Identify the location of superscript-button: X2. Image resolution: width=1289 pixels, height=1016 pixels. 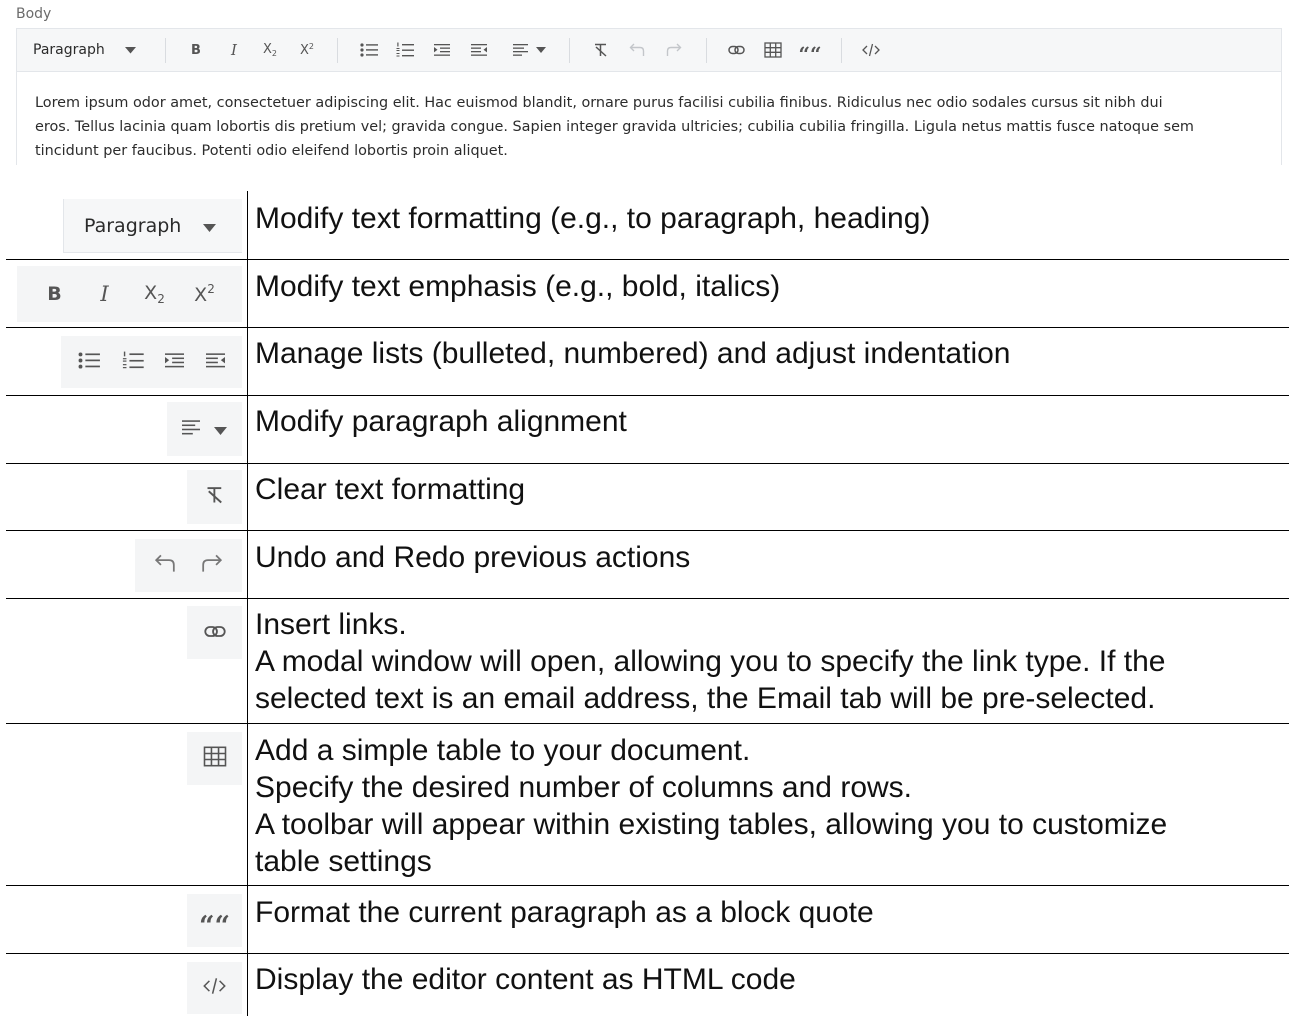
(307, 50).